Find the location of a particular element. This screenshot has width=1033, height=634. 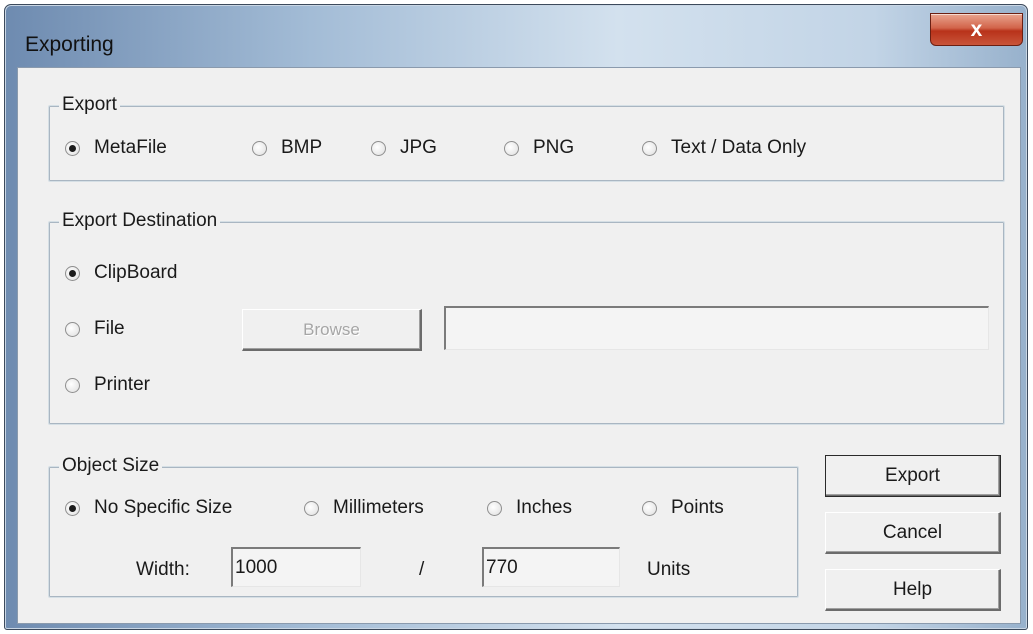

radio-clipboard: ClipBoard is located at coordinates (121, 273).